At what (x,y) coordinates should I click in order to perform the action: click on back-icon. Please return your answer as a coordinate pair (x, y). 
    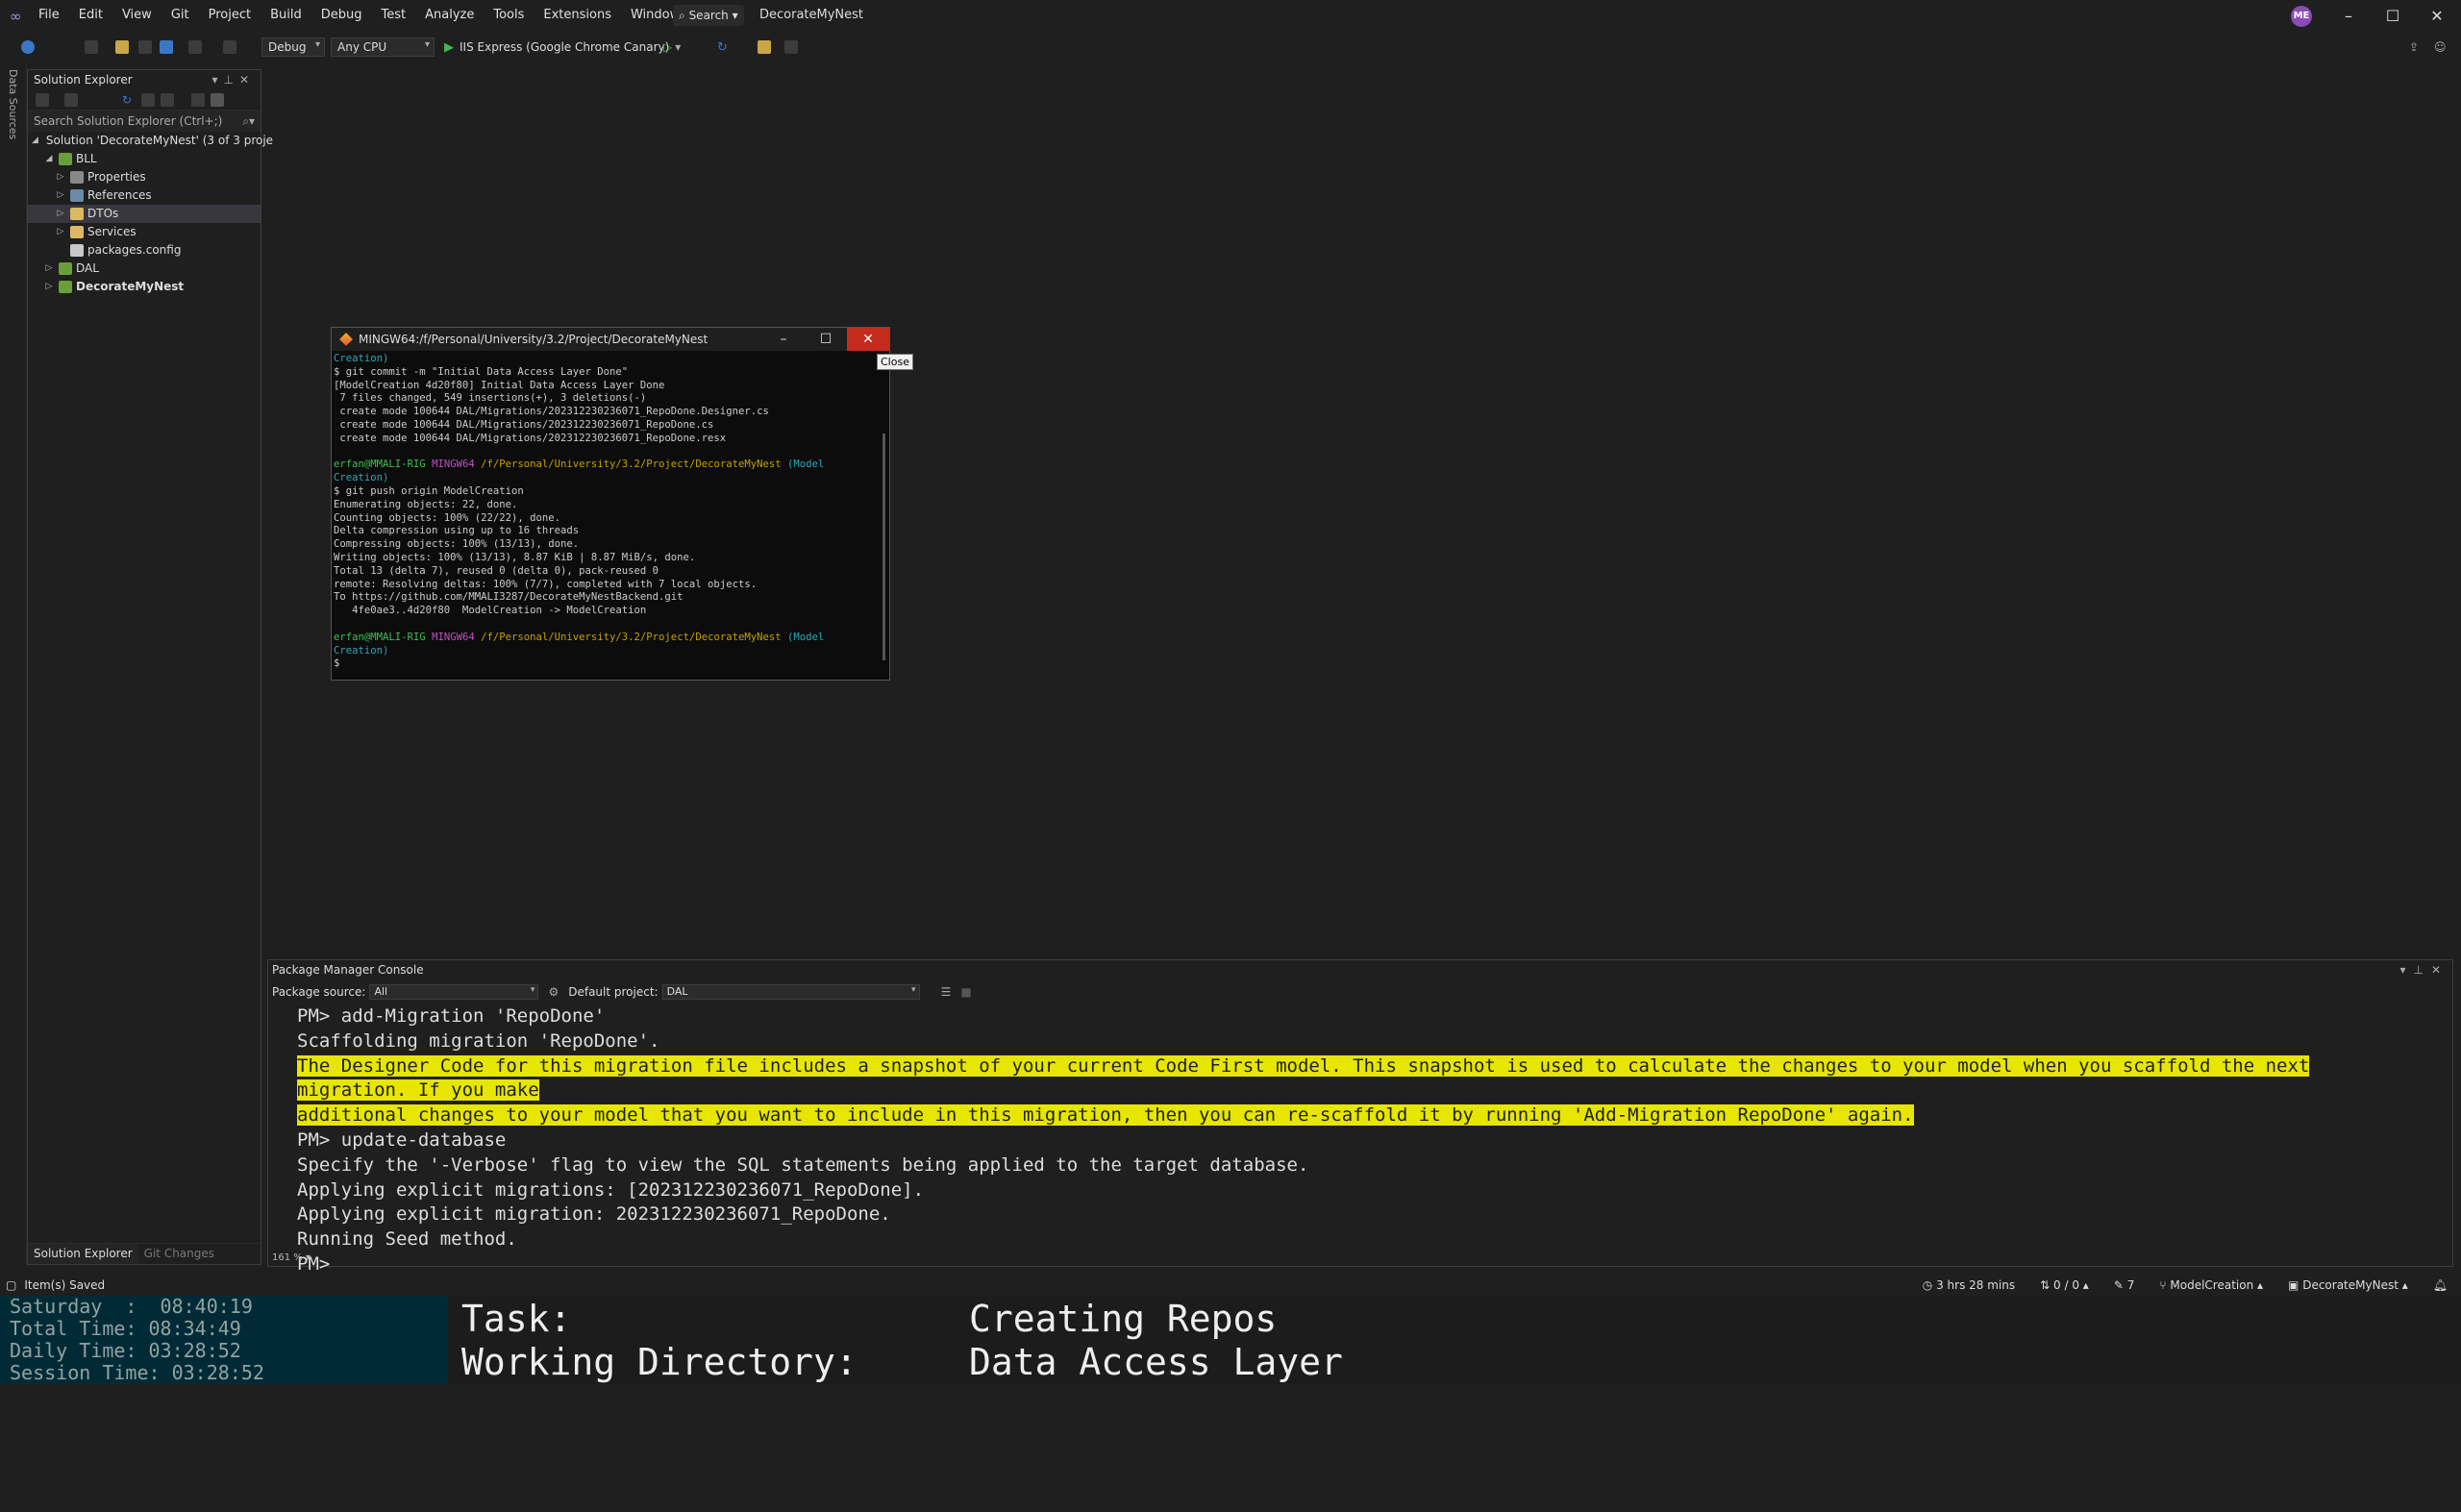
    Looking at the image, I should click on (28, 47).